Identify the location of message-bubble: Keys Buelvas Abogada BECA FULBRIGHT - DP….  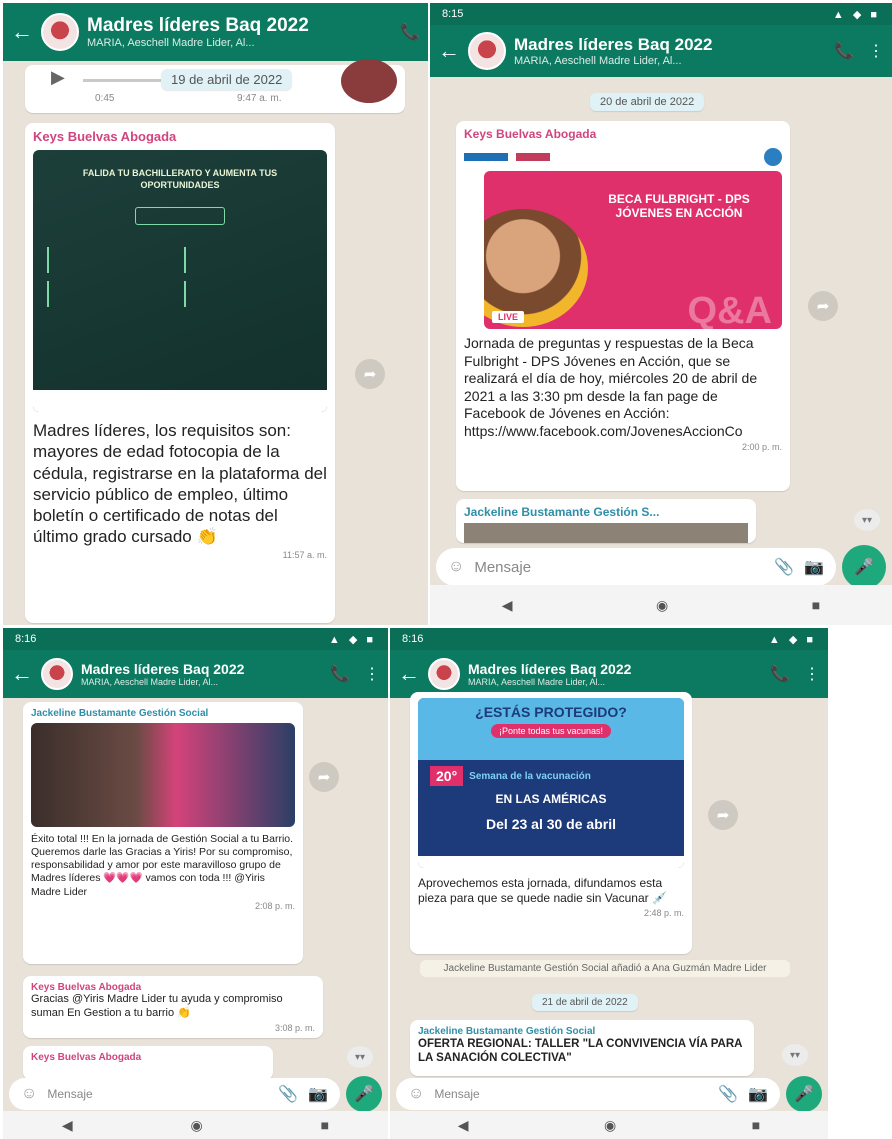
(623, 306).